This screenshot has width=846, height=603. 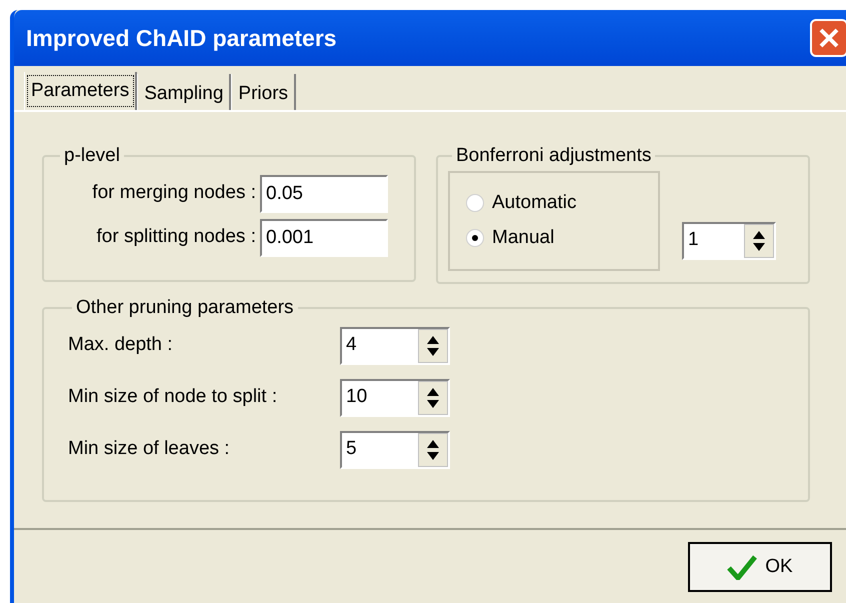 What do you see at coordinates (380, 449) in the screenshot?
I see `number-input: 5` at bounding box center [380, 449].